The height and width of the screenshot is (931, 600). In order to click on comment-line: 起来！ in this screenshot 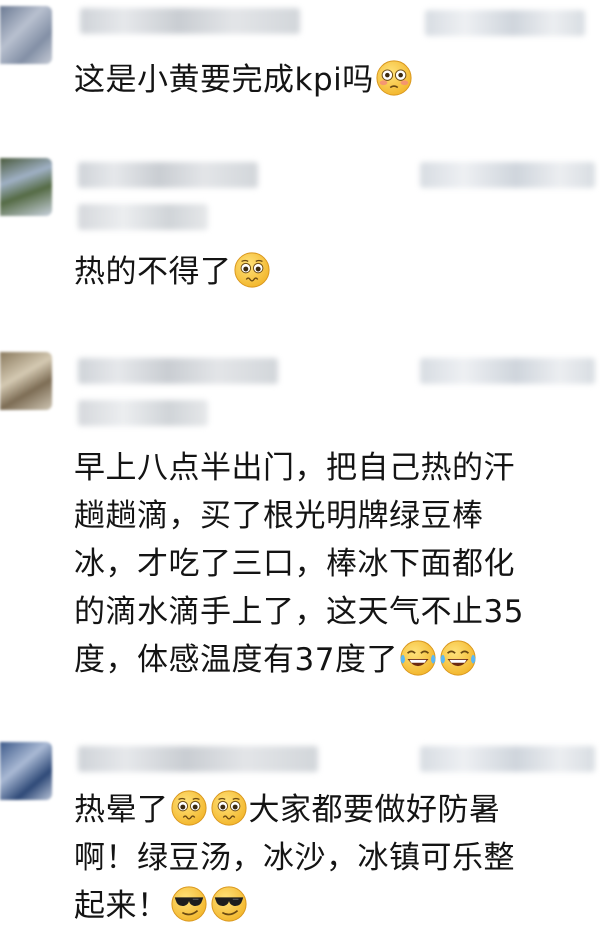, I will do `click(337, 906)`.